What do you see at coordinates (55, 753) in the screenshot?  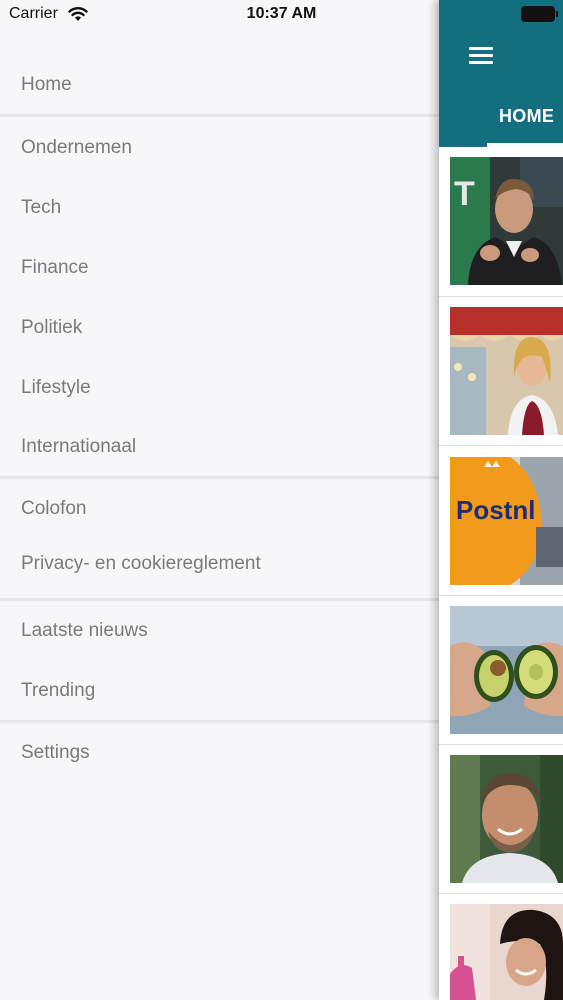 I see `drawer-item-settings: Settings` at bounding box center [55, 753].